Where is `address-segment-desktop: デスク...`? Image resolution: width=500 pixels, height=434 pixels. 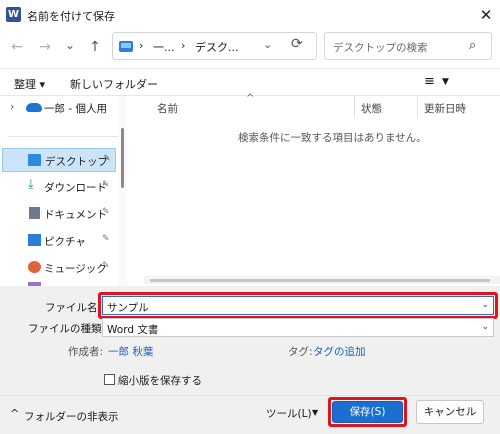 address-segment-desktop: デスク... is located at coordinates (217, 47).